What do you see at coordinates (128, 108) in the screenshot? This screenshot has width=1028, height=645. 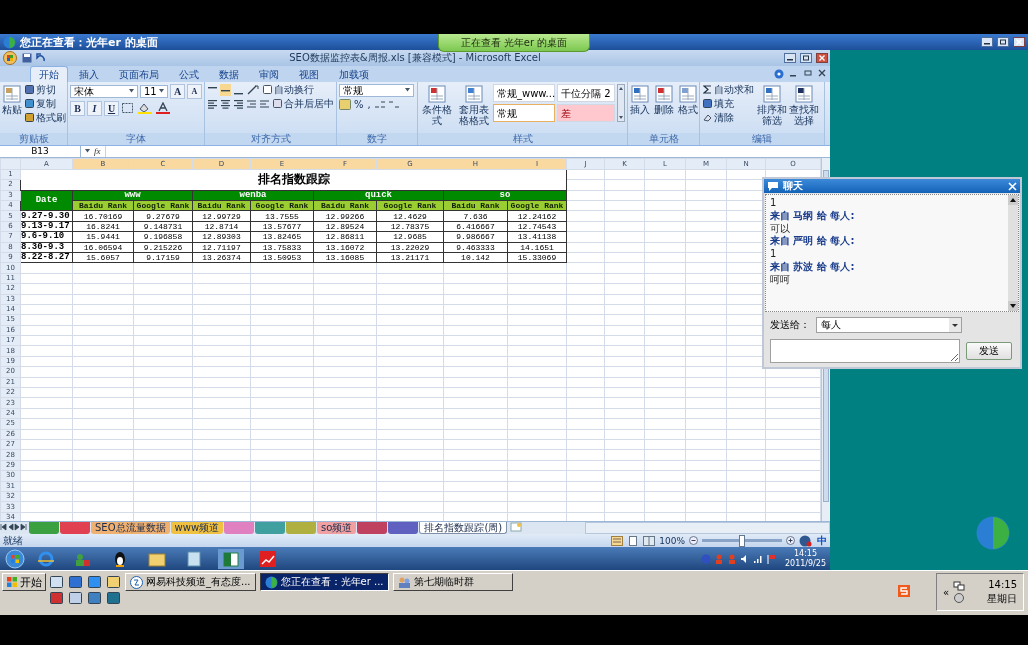 I see `borders-icon` at bounding box center [128, 108].